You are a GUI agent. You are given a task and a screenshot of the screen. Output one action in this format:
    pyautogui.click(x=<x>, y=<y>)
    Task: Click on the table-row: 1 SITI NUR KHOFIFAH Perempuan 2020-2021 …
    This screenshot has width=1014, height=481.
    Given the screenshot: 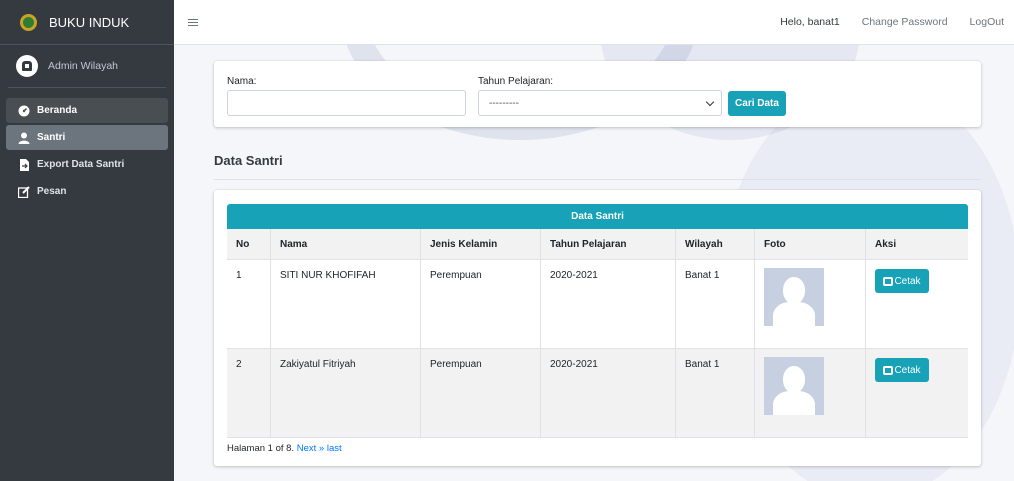 What is the action you would take?
    pyautogui.click(x=597, y=304)
    